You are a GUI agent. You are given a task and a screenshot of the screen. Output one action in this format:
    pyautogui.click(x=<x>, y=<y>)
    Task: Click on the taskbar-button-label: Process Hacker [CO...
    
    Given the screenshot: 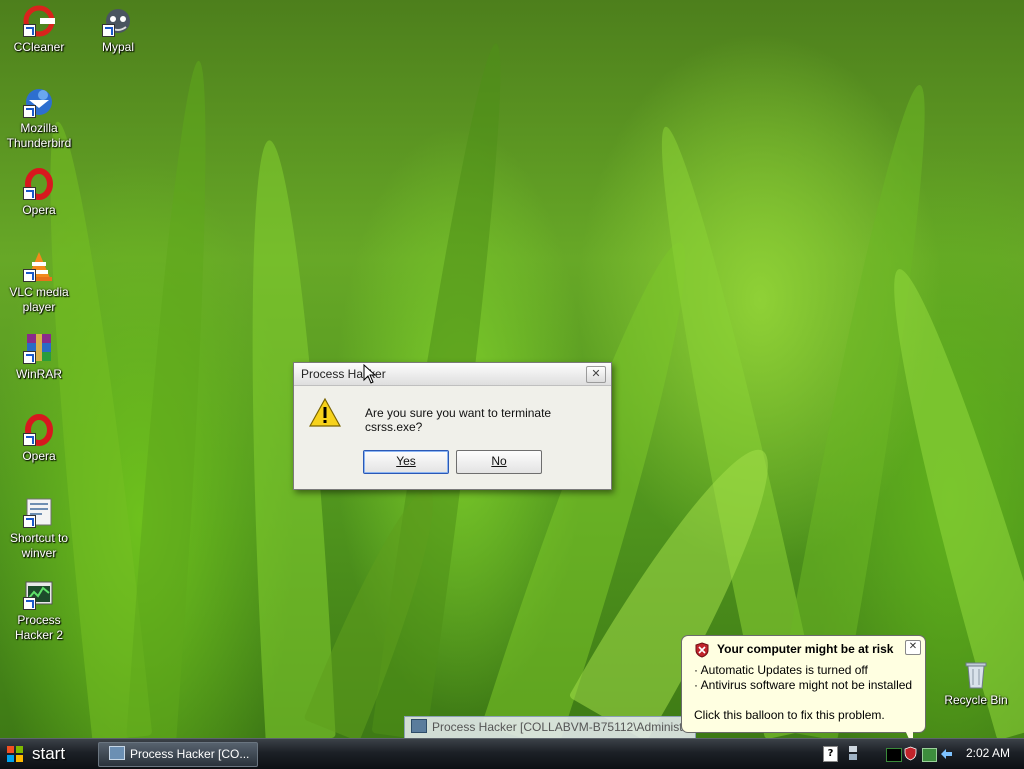 What is the action you would take?
    pyautogui.click(x=190, y=754)
    